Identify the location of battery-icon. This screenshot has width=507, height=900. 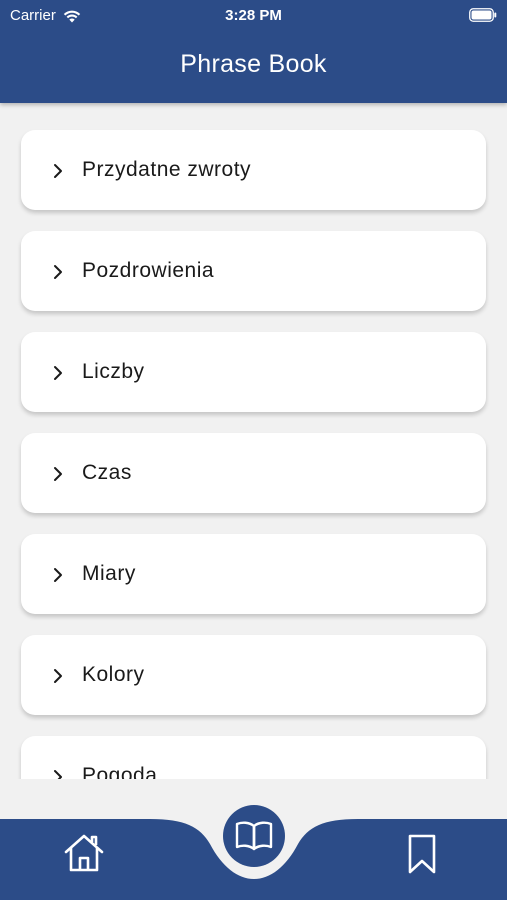
(483, 15).